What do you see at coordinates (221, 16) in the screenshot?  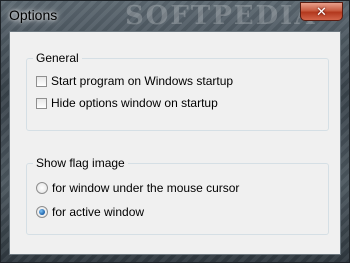 I see `watermark-logo: SOFTPEDIA` at bounding box center [221, 16].